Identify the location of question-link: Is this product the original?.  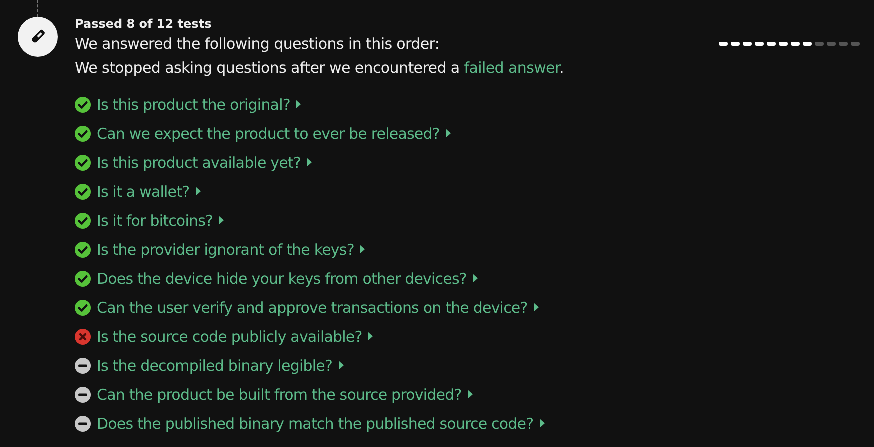
(193, 105).